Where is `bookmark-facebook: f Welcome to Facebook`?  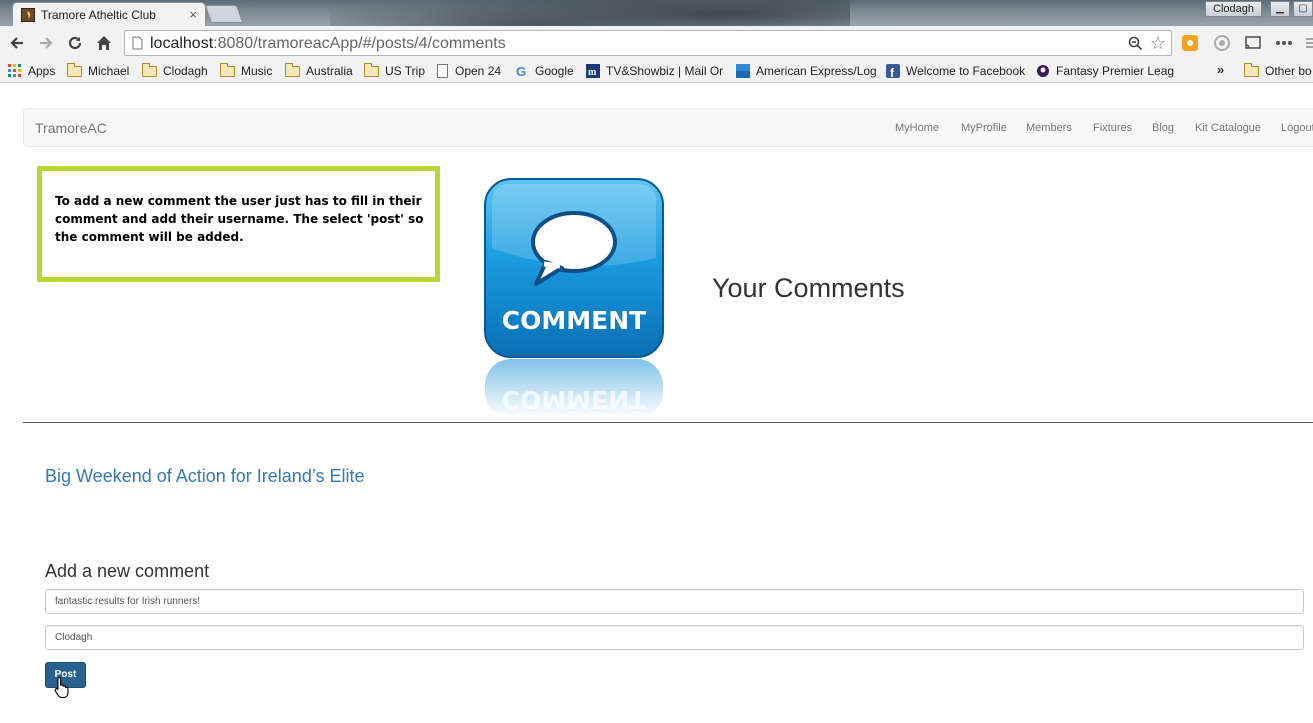 bookmark-facebook: f Welcome to Facebook is located at coordinates (955, 71).